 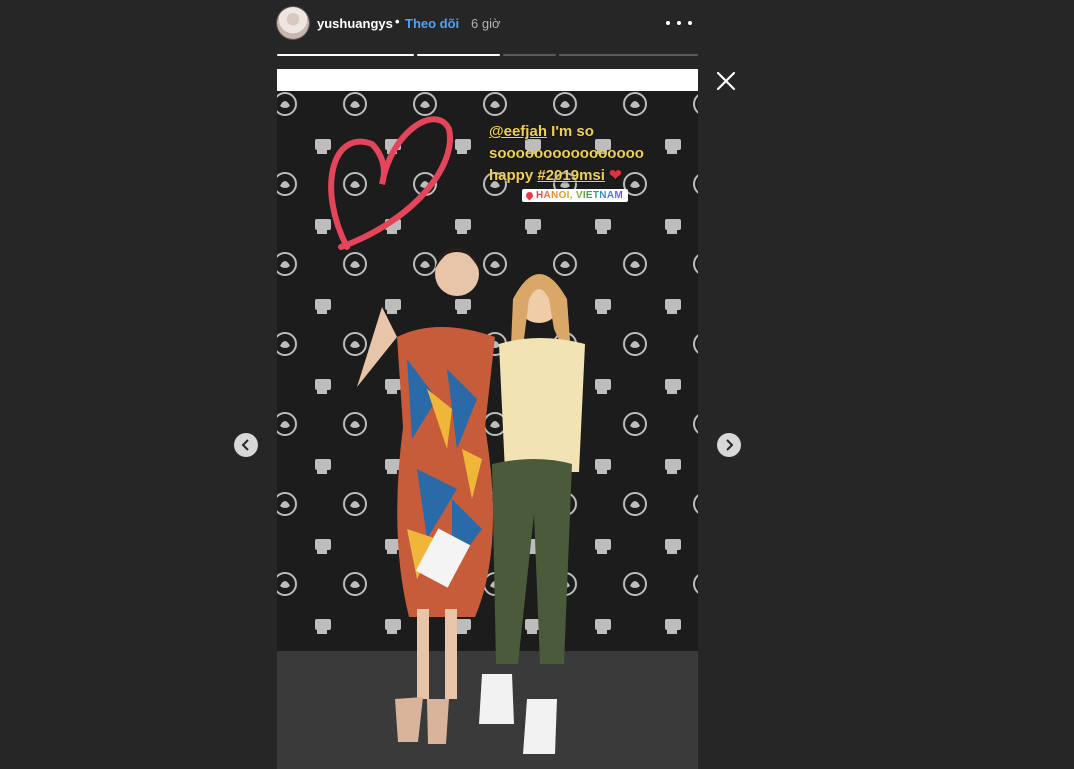 I want to click on location-text: HANOI, VIETNAM, so click(x=579, y=195).